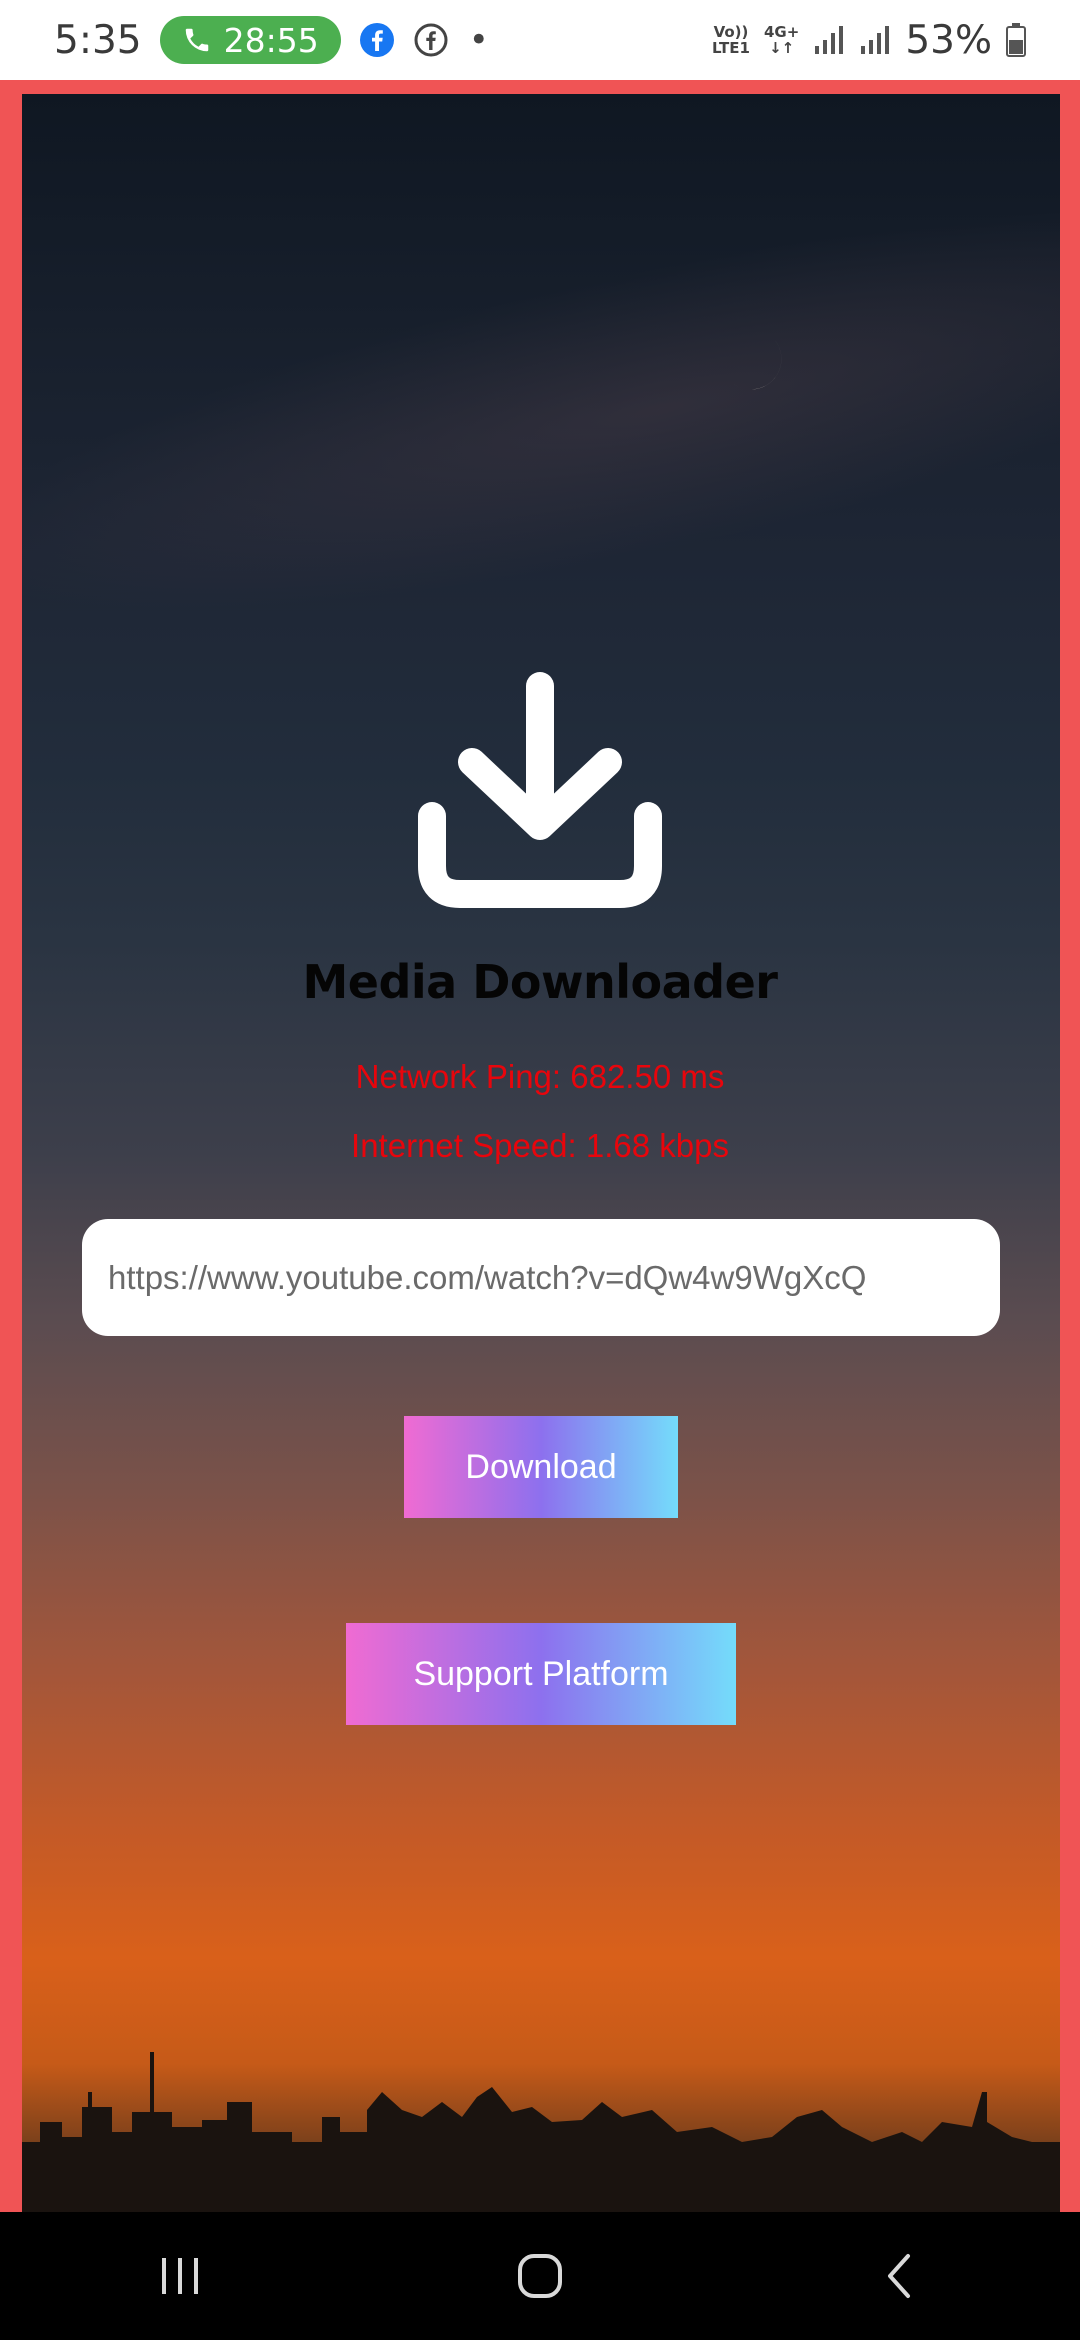  I want to click on download-button: Download, so click(541, 1467).